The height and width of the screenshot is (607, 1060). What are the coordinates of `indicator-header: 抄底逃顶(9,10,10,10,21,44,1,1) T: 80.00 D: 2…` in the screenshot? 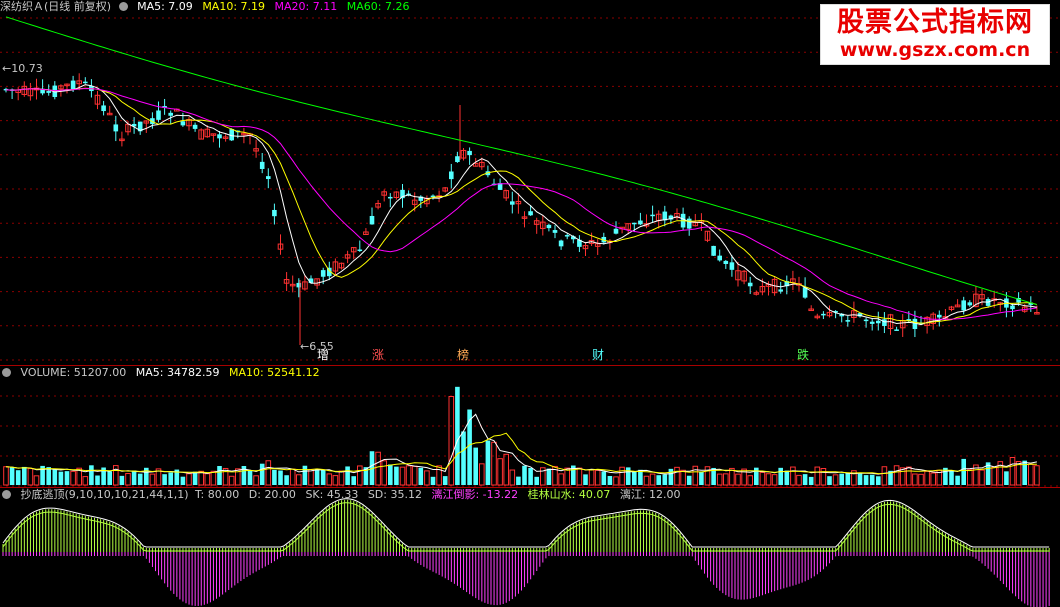 It's located at (343, 495).